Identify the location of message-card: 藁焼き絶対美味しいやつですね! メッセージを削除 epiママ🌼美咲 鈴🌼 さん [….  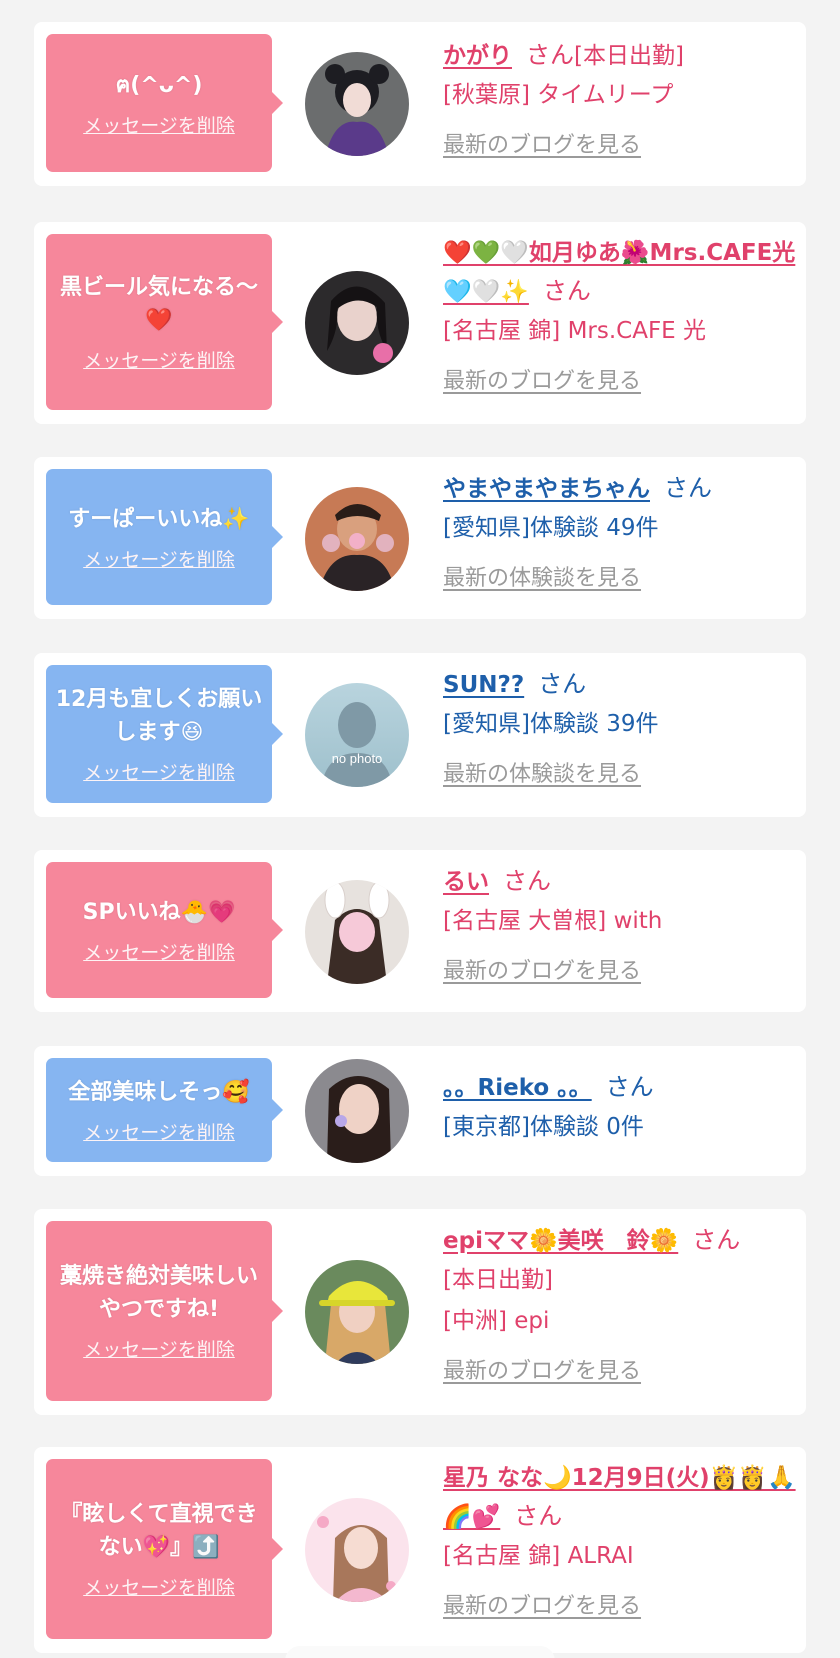
(420, 1312).